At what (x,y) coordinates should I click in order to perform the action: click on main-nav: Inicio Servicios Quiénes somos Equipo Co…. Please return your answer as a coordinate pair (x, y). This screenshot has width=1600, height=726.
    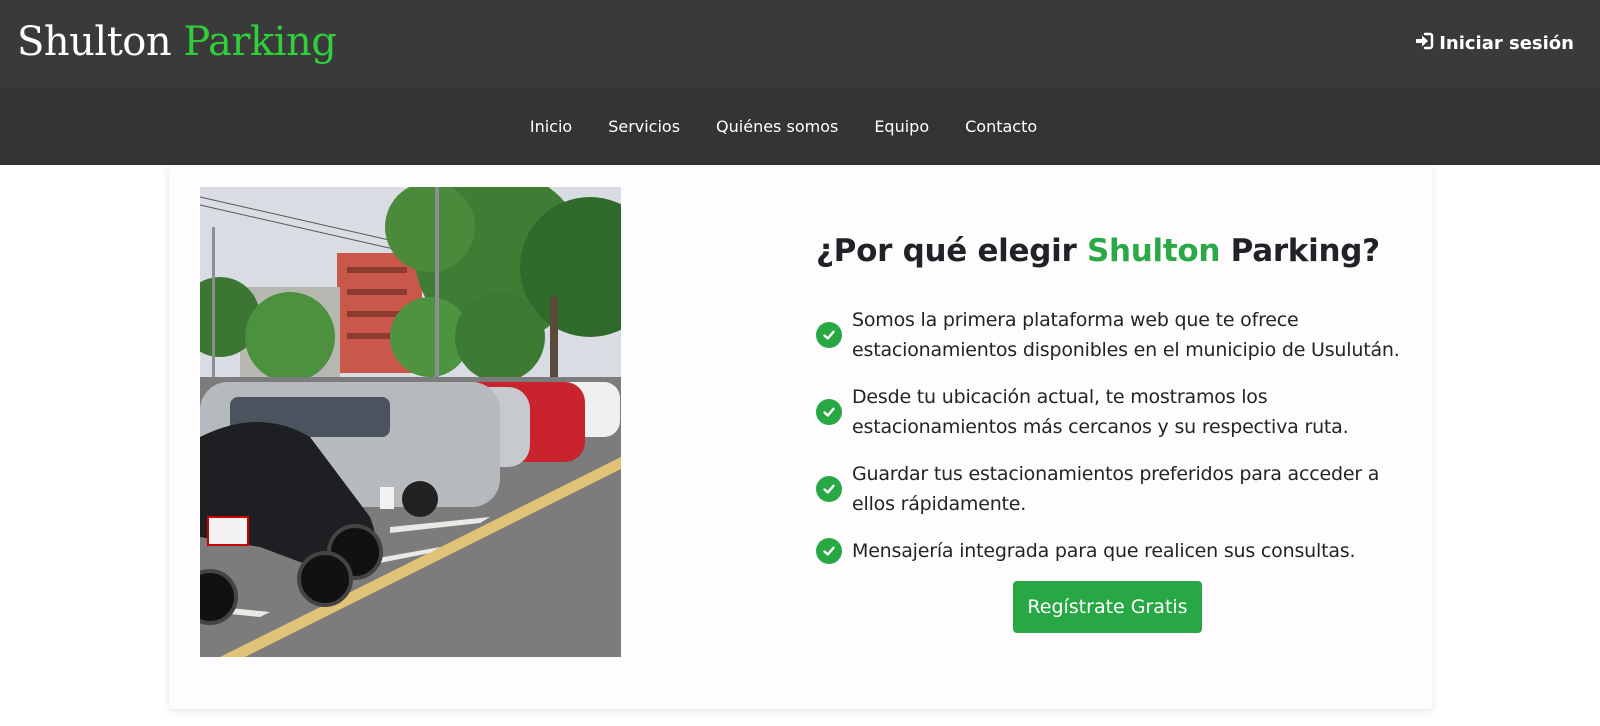
    Looking at the image, I should click on (800, 126).